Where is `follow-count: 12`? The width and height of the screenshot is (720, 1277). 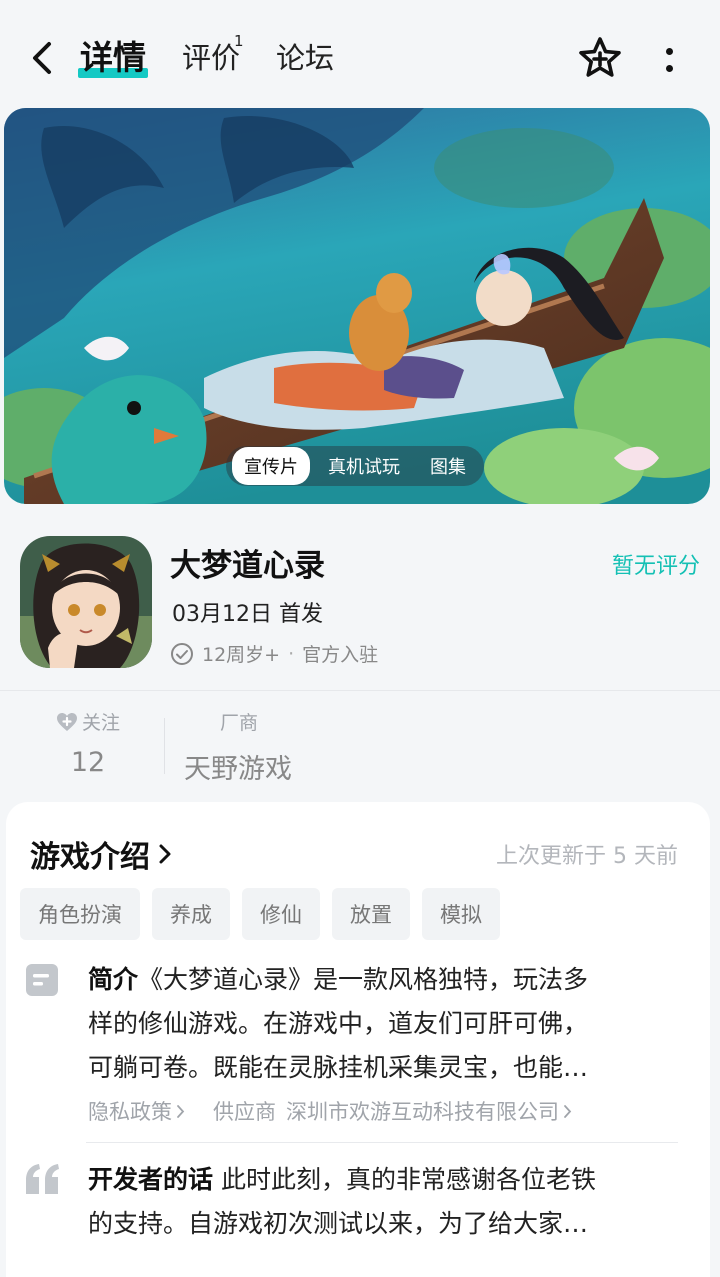 follow-count: 12 is located at coordinates (88, 762).